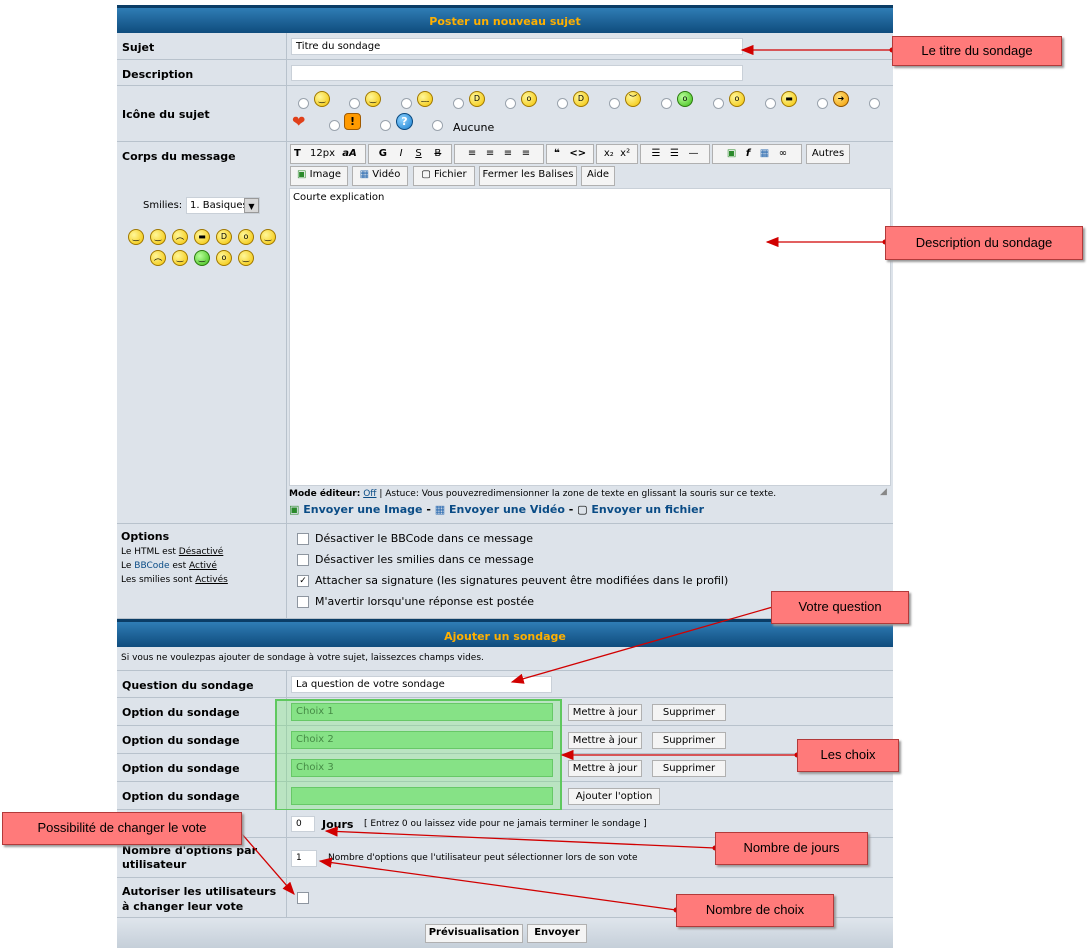 The width and height of the screenshot is (1087, 951). I want to click on none-label: Aucune, so click(474, 127).